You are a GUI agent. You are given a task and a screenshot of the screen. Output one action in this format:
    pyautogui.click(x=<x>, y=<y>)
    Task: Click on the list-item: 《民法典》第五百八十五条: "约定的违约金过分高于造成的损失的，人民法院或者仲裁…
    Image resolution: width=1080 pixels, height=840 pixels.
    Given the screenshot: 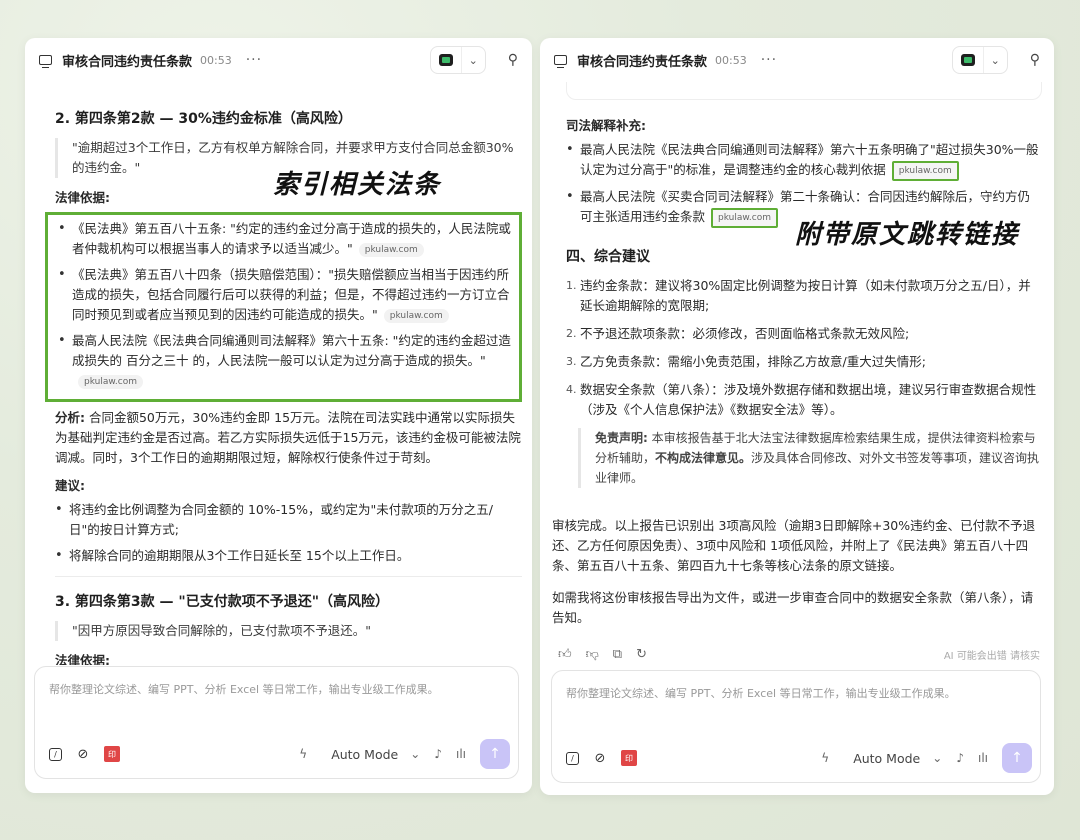 What is the action you would take?
    pyautogui.click(x=285, y=239)
    